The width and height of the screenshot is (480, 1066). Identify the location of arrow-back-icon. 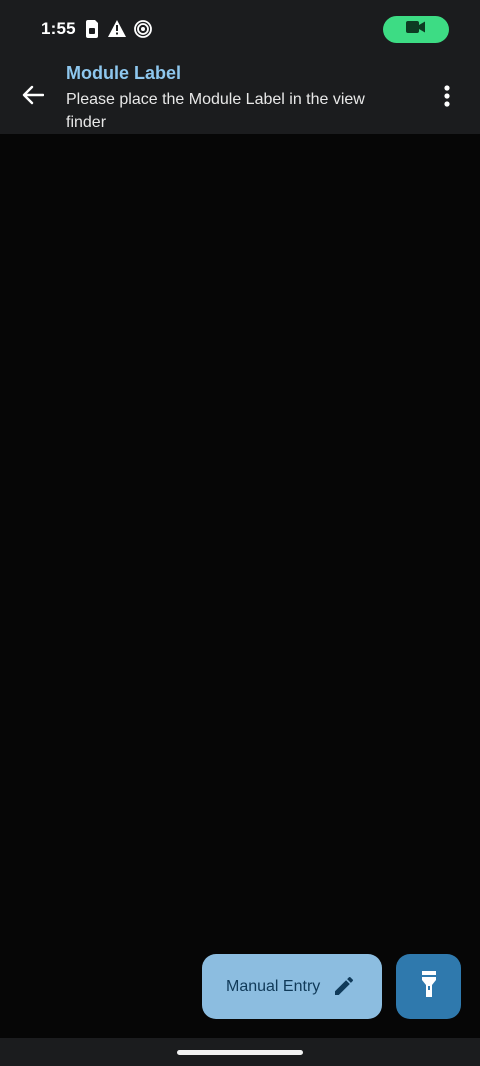
(33, 97).